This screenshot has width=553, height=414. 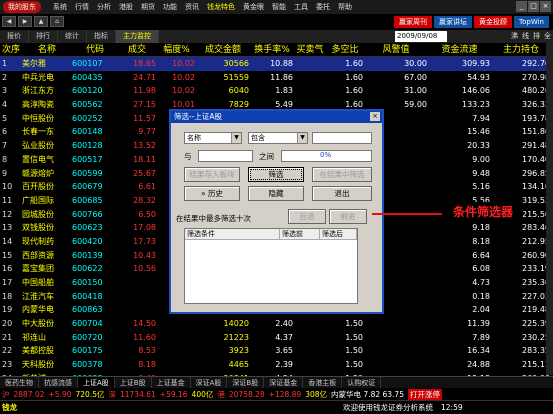 What do you see at coordinates (342, 193) in the screenshot?
I see `exit-button: 退出` at bounding box center [342, 193].